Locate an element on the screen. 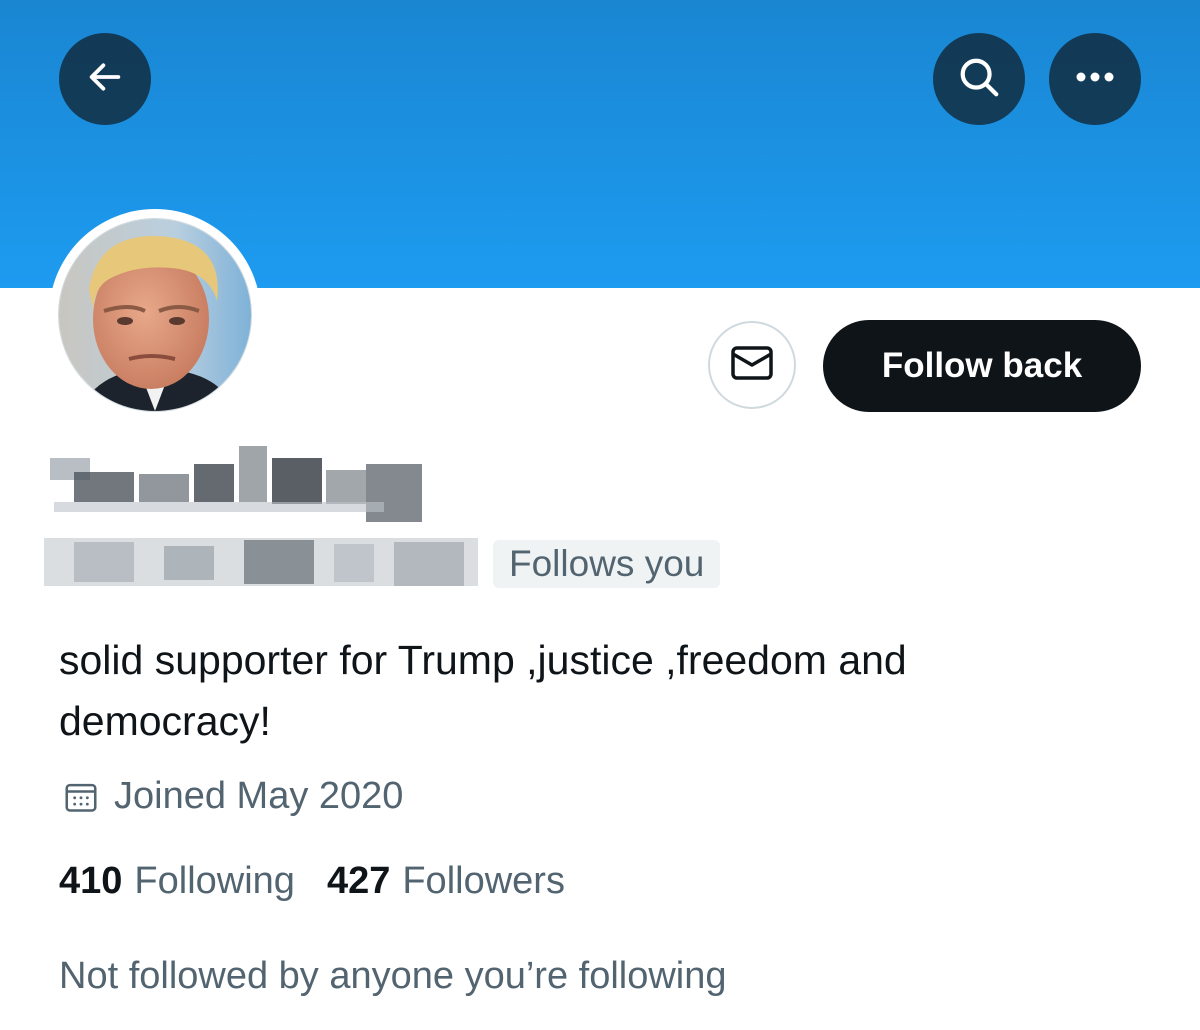 The height and width of the screenshot is (1030, 1200). back-button is located at coordinates (105, 79).